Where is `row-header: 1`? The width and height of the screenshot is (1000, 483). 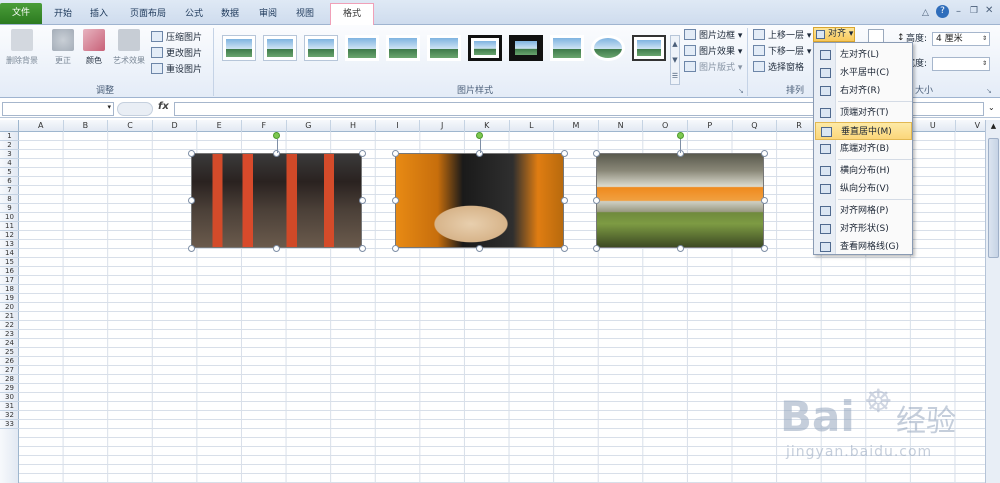
row-header: 1 is located at coordinates (9, 136).